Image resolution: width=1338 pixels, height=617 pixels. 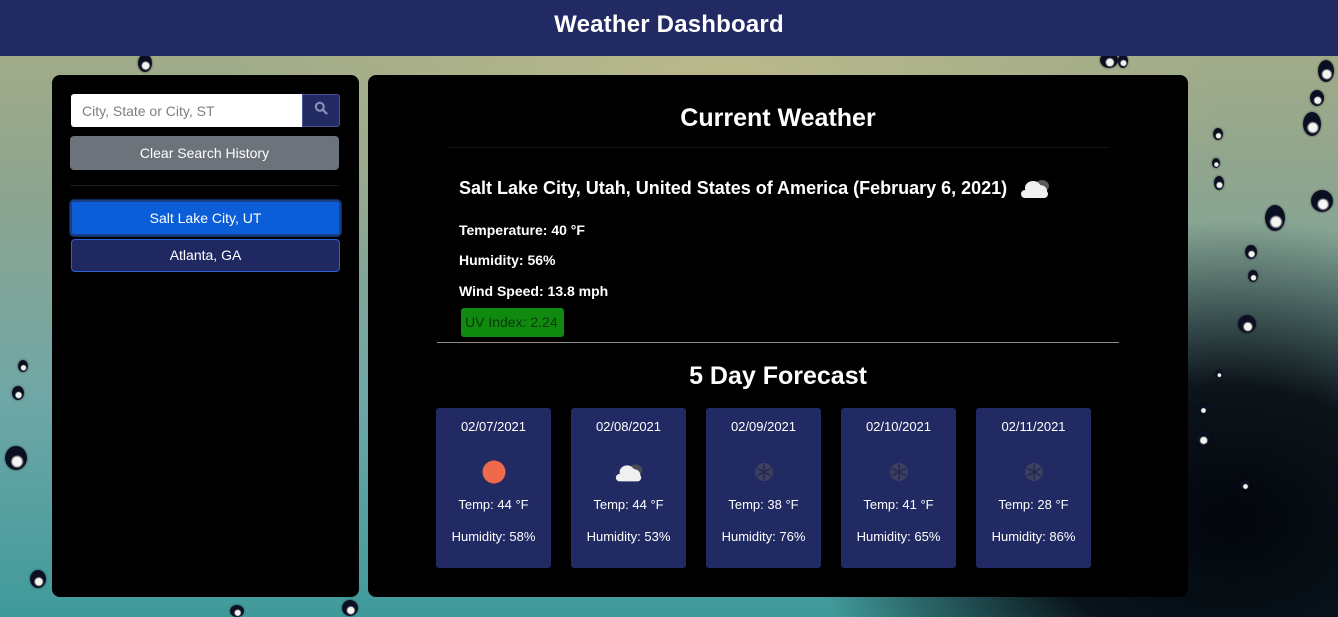 I want to click on city-search-input, so click(x=186, y=110).